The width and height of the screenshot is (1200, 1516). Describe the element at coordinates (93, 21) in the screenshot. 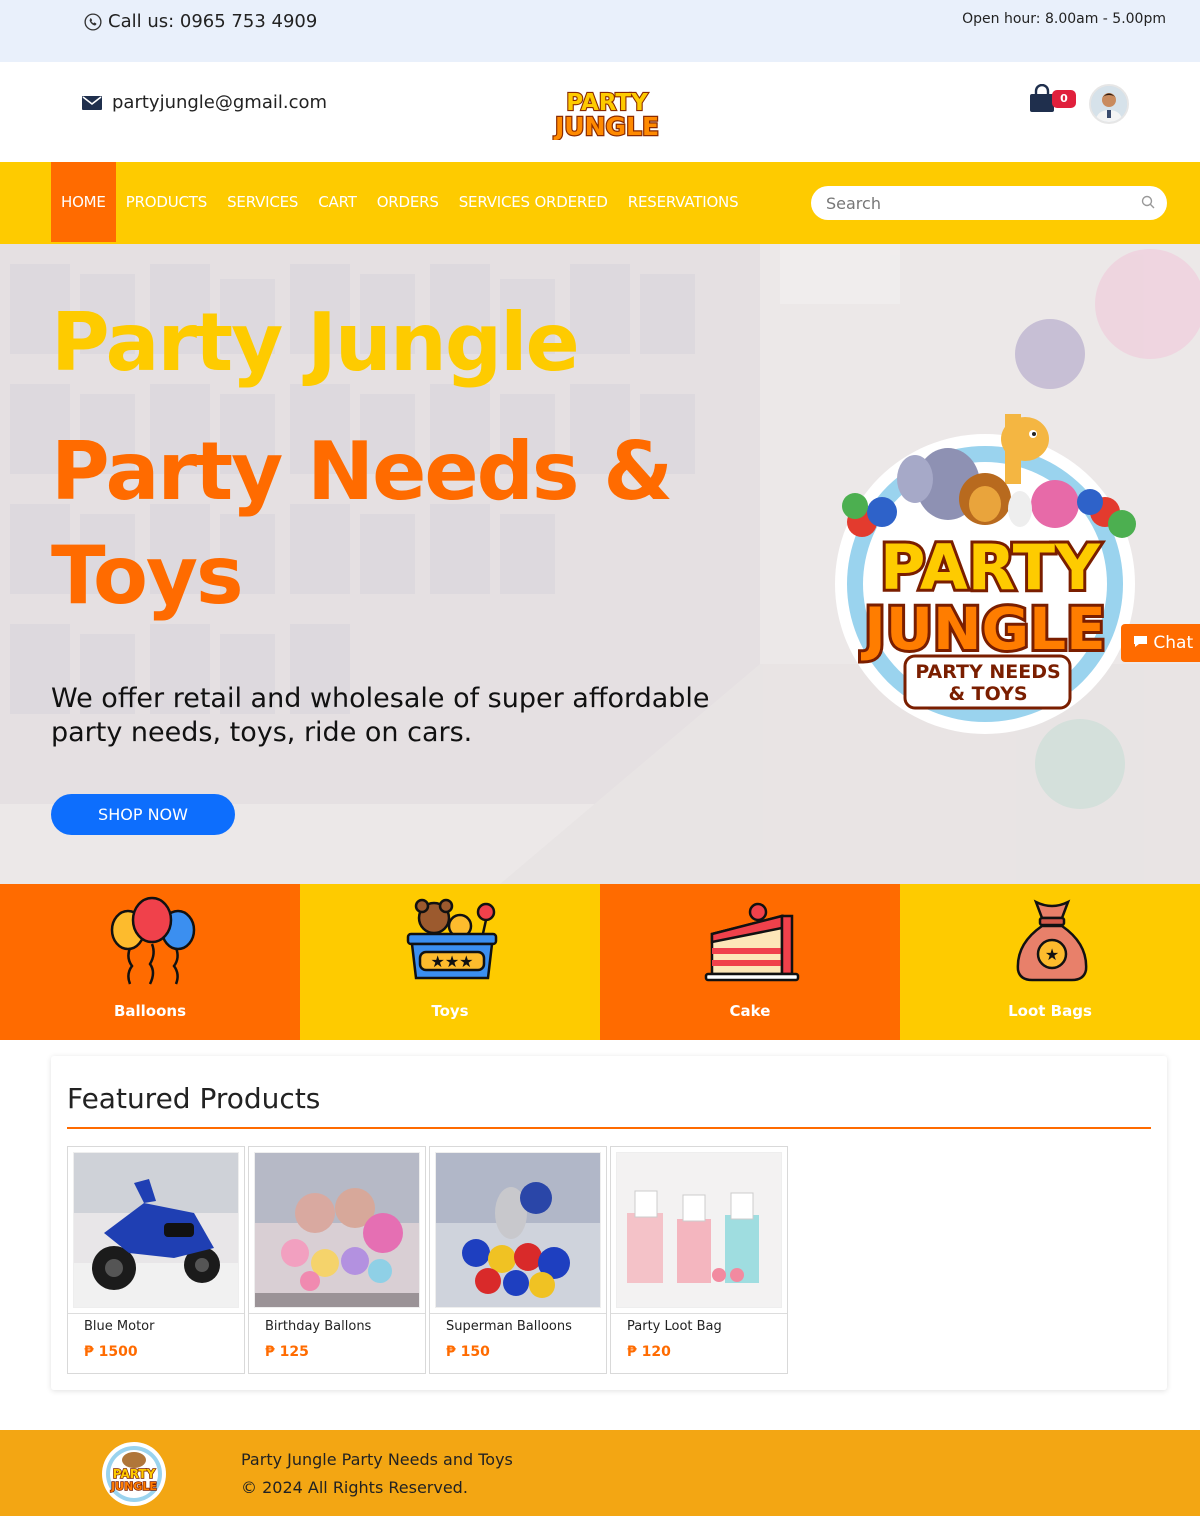

I see `phone-icon` at that location.